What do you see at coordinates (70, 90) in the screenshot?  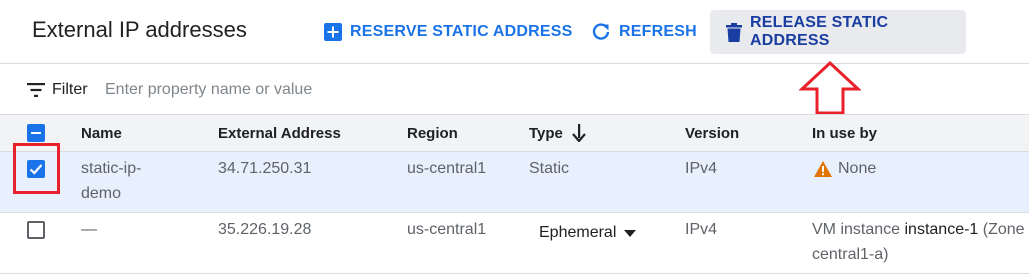 I see `filter-label: Filter` at bounding box center [70, 90].